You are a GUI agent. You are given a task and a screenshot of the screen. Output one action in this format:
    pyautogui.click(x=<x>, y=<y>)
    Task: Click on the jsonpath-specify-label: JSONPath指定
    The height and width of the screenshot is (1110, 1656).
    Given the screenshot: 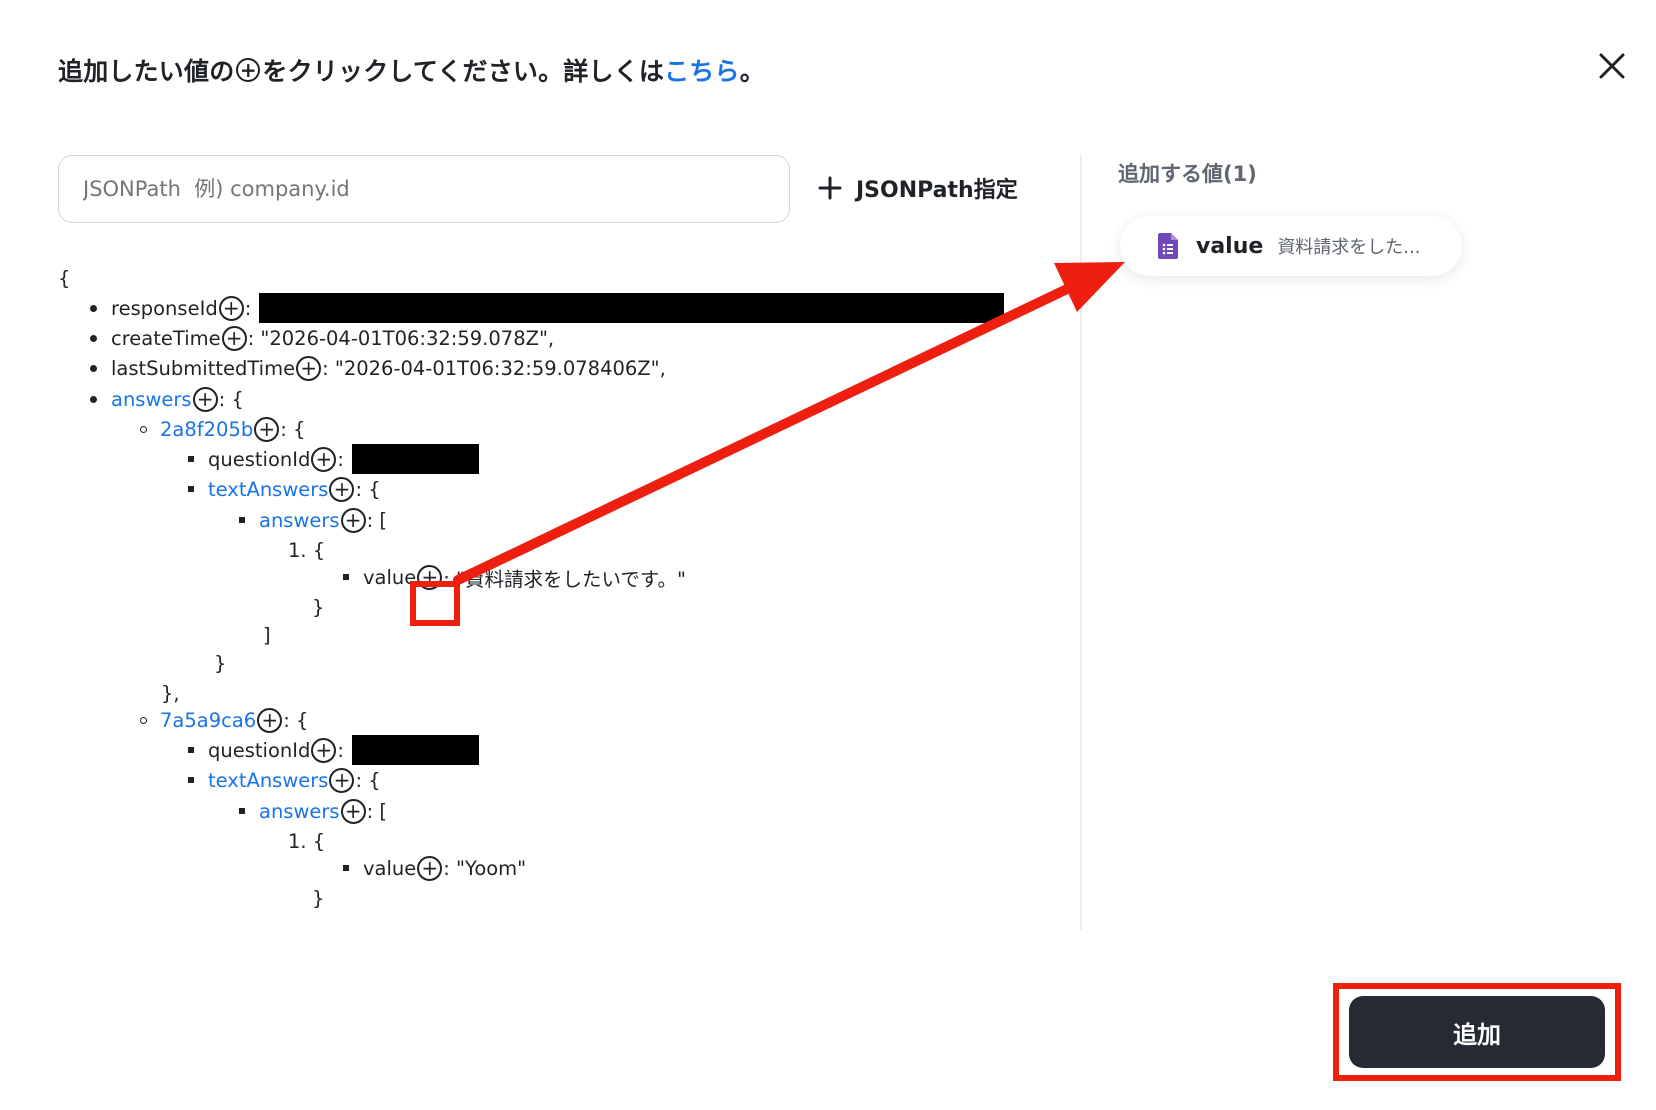 What is the action you would take?
    pyautogui.click(x=937, y=190)
    